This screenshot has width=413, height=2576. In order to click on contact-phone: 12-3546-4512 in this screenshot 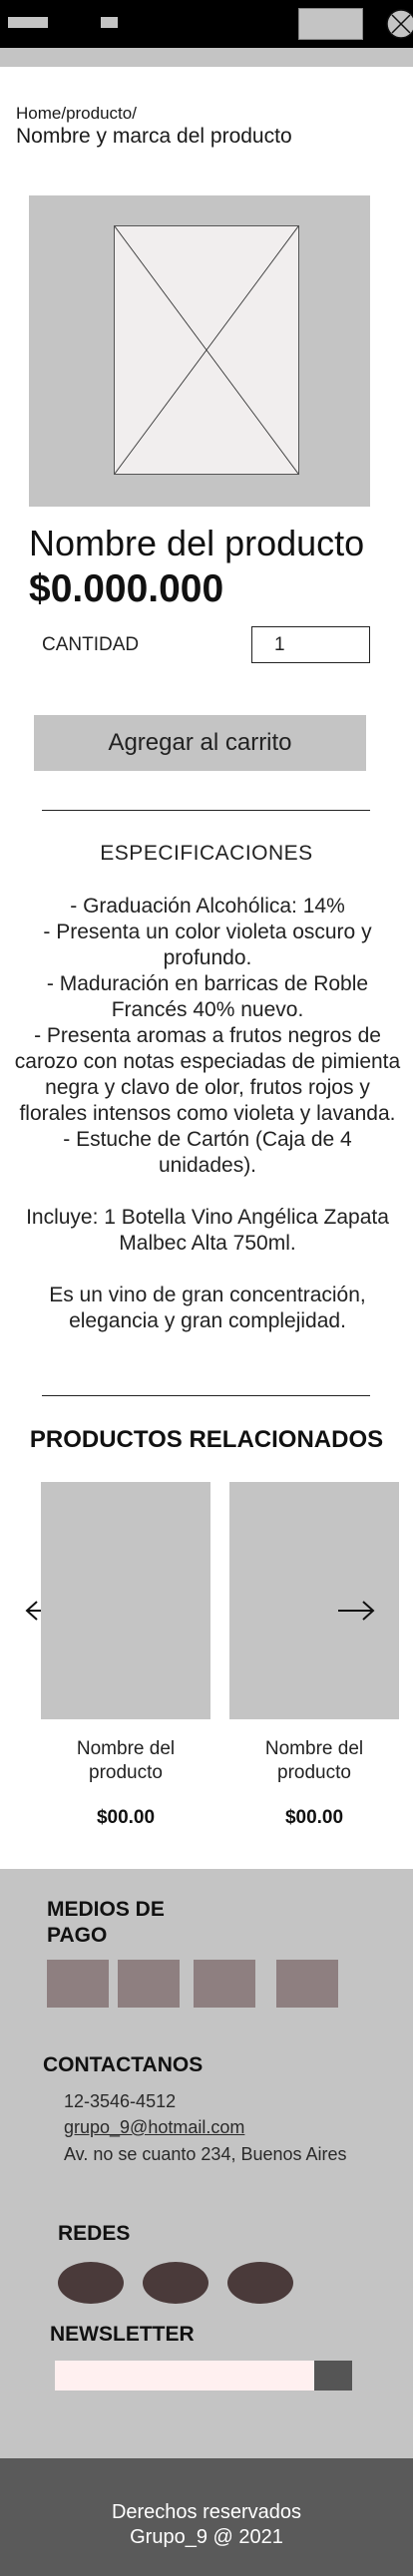, I will do `click(120, 2101)`.